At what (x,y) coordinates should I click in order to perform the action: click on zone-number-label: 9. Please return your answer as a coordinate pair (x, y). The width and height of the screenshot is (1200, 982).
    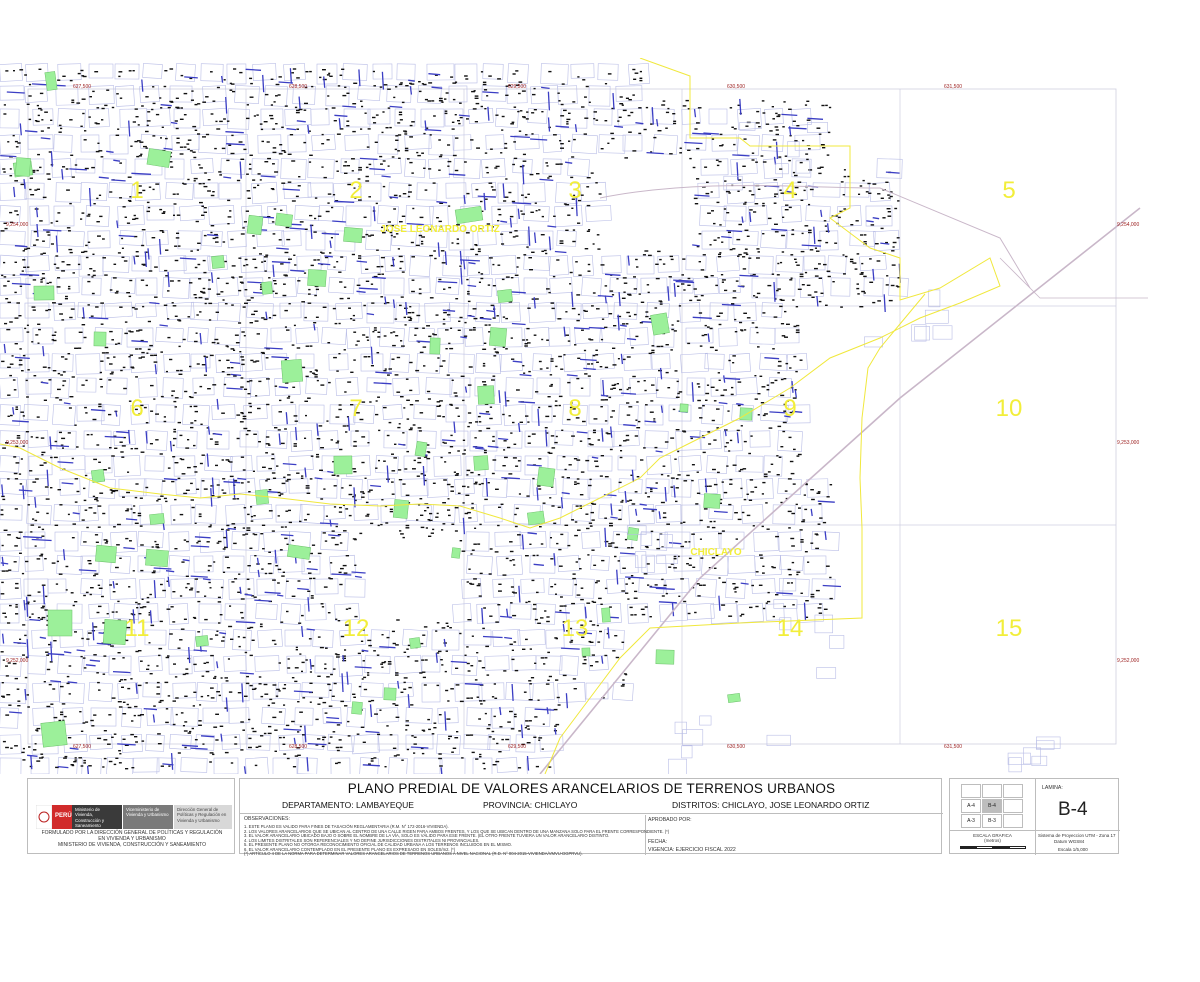
    Looking at the image, I should click on (789, 408).